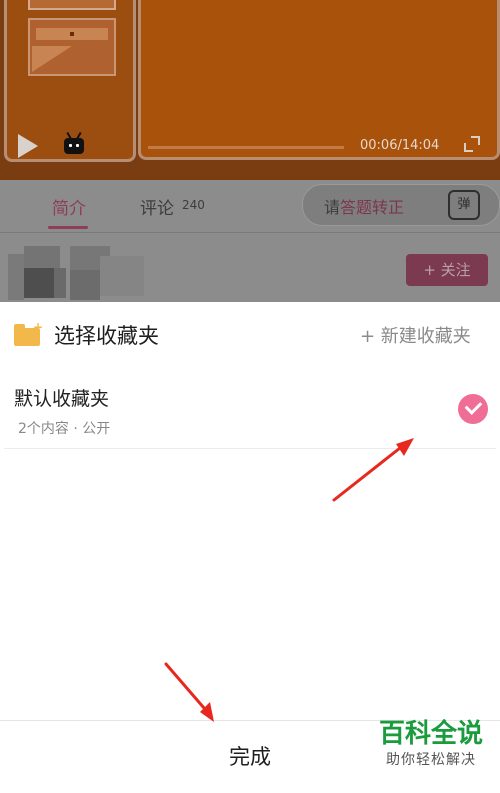 The height and width of the screenshot is (793, 500). I want to click on check-icon, so click(473, 409).